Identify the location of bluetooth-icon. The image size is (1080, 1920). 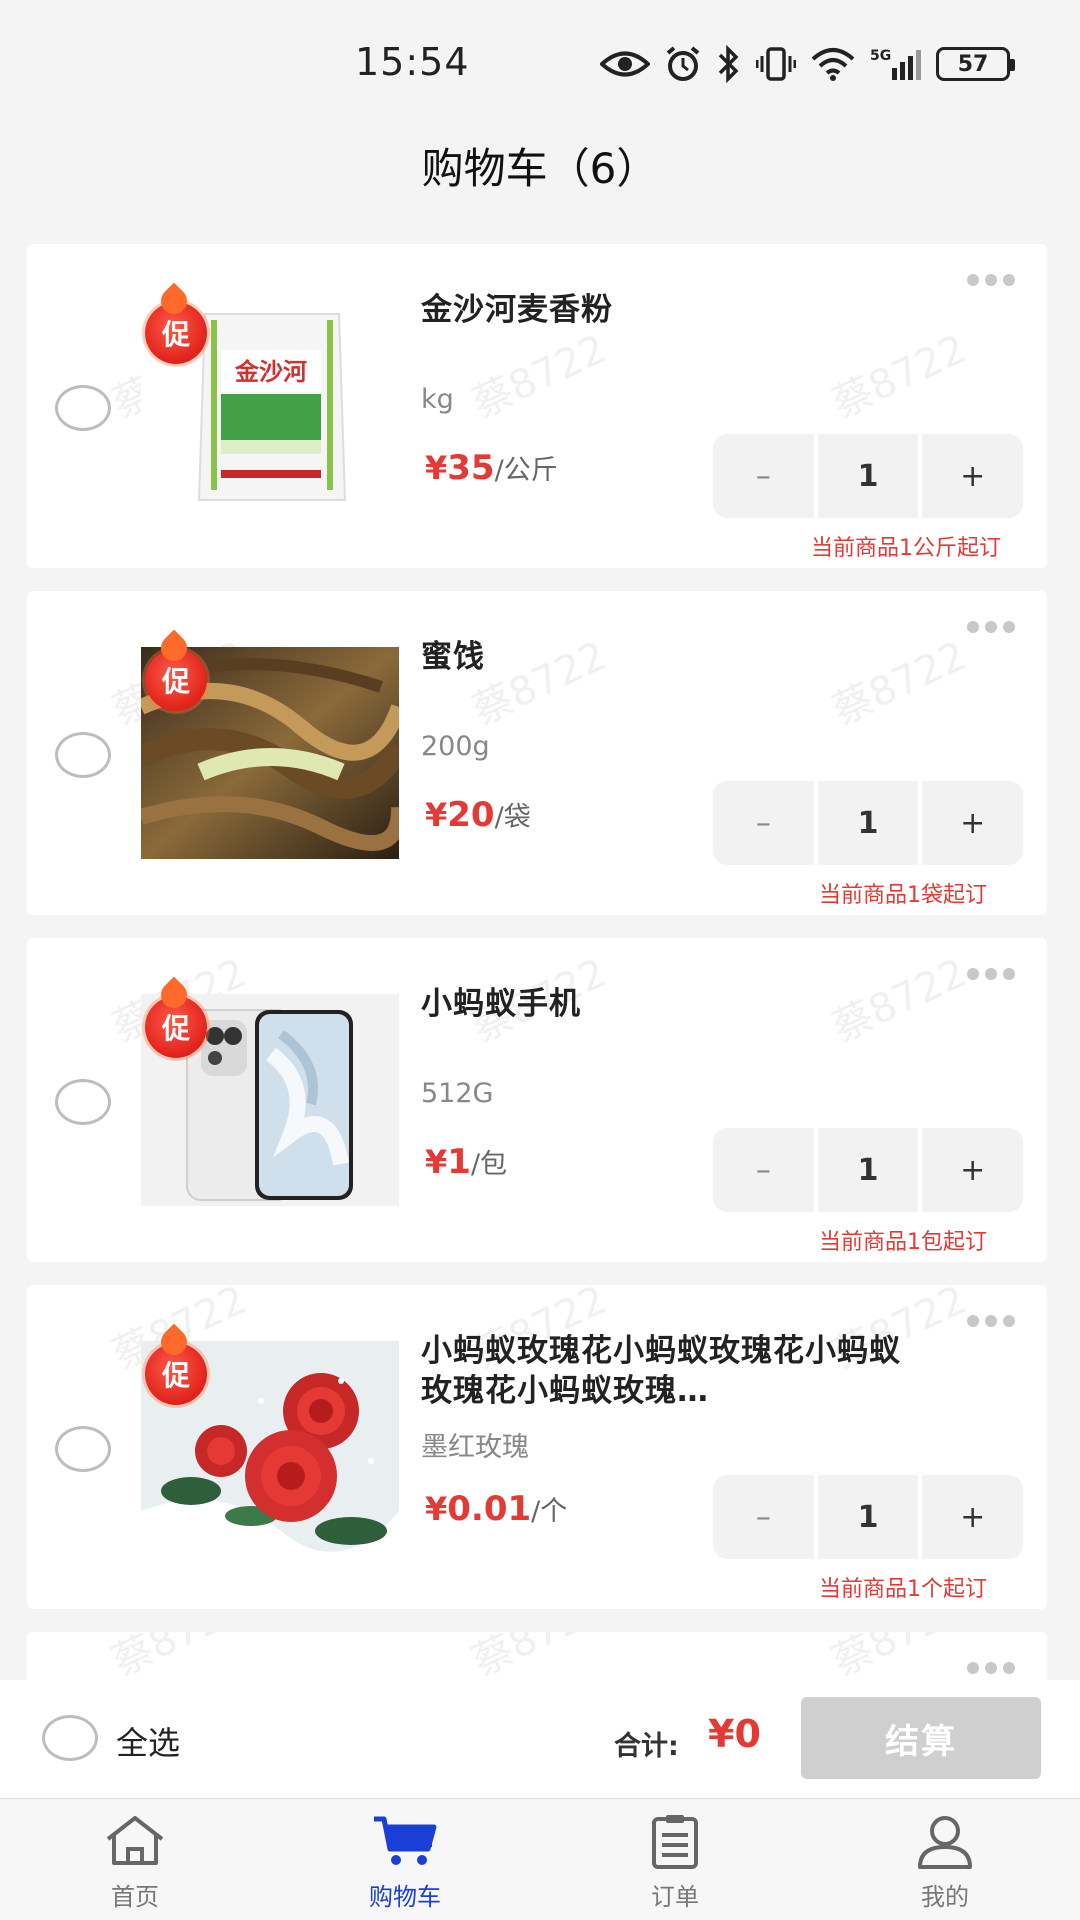
(728, 64).